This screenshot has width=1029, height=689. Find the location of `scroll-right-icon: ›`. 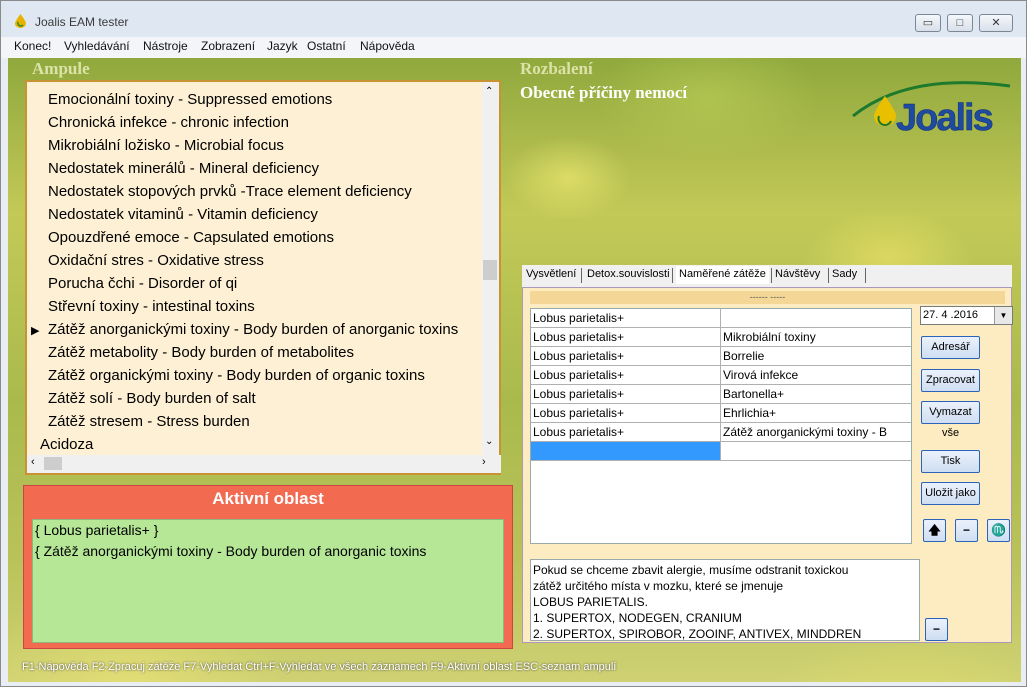

scroll-right-icon: › is located at coordinates (484, 462).